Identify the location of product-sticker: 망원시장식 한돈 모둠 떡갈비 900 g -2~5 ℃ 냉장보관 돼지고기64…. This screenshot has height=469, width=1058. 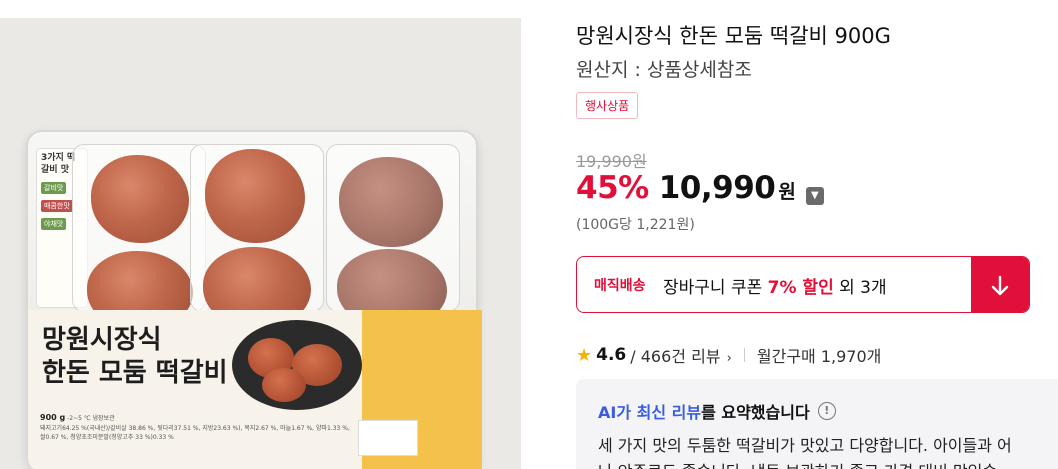
(255, 389).